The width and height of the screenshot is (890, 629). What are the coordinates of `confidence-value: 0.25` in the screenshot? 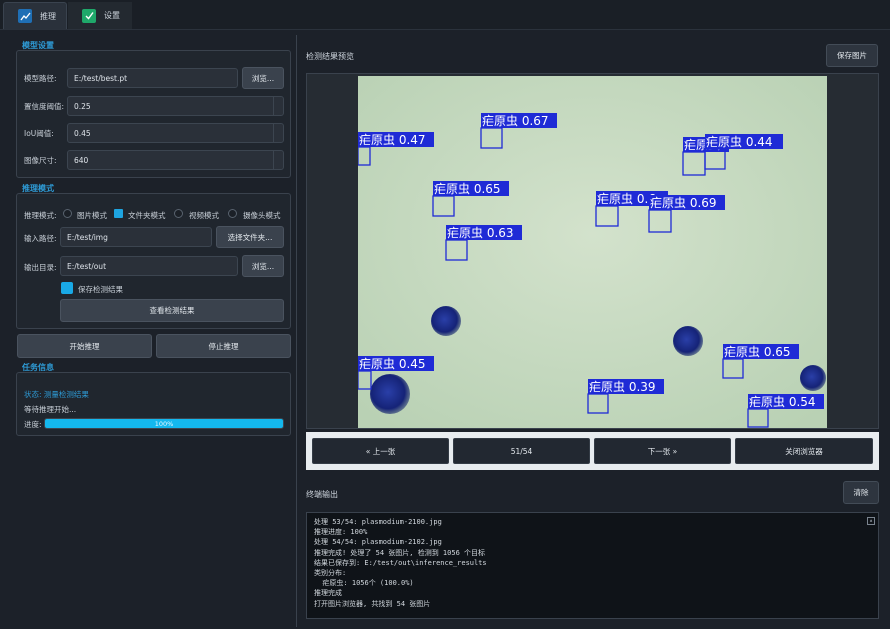 It's located at (82, 106).